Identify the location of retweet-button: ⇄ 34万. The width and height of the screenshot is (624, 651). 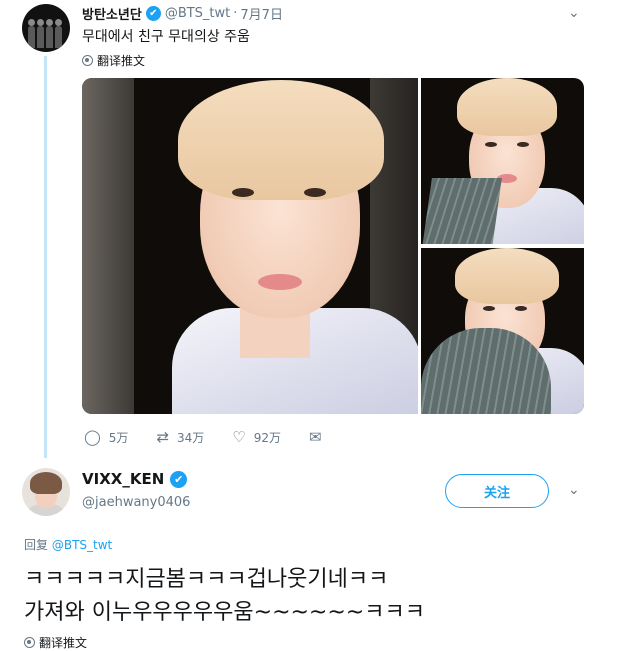
(180, 437).